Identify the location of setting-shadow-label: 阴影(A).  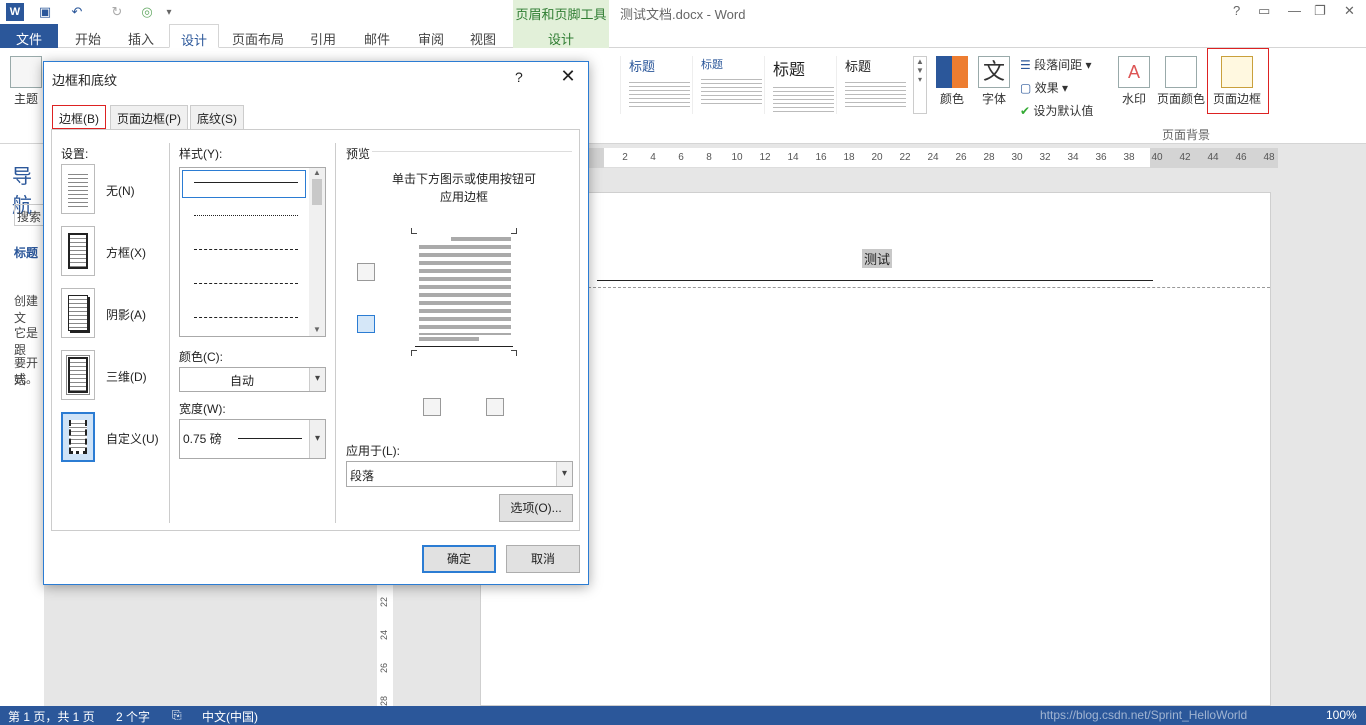
(126, 314).